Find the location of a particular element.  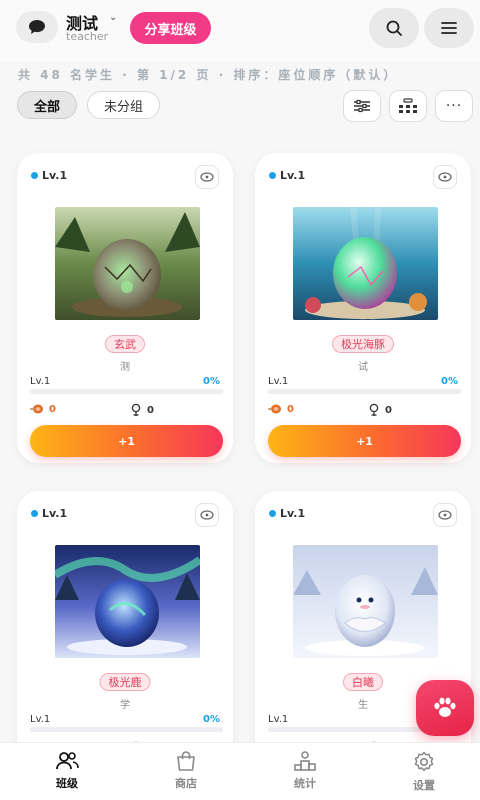

nav-stats-label: 统计 is located at coordinates (305, 783).